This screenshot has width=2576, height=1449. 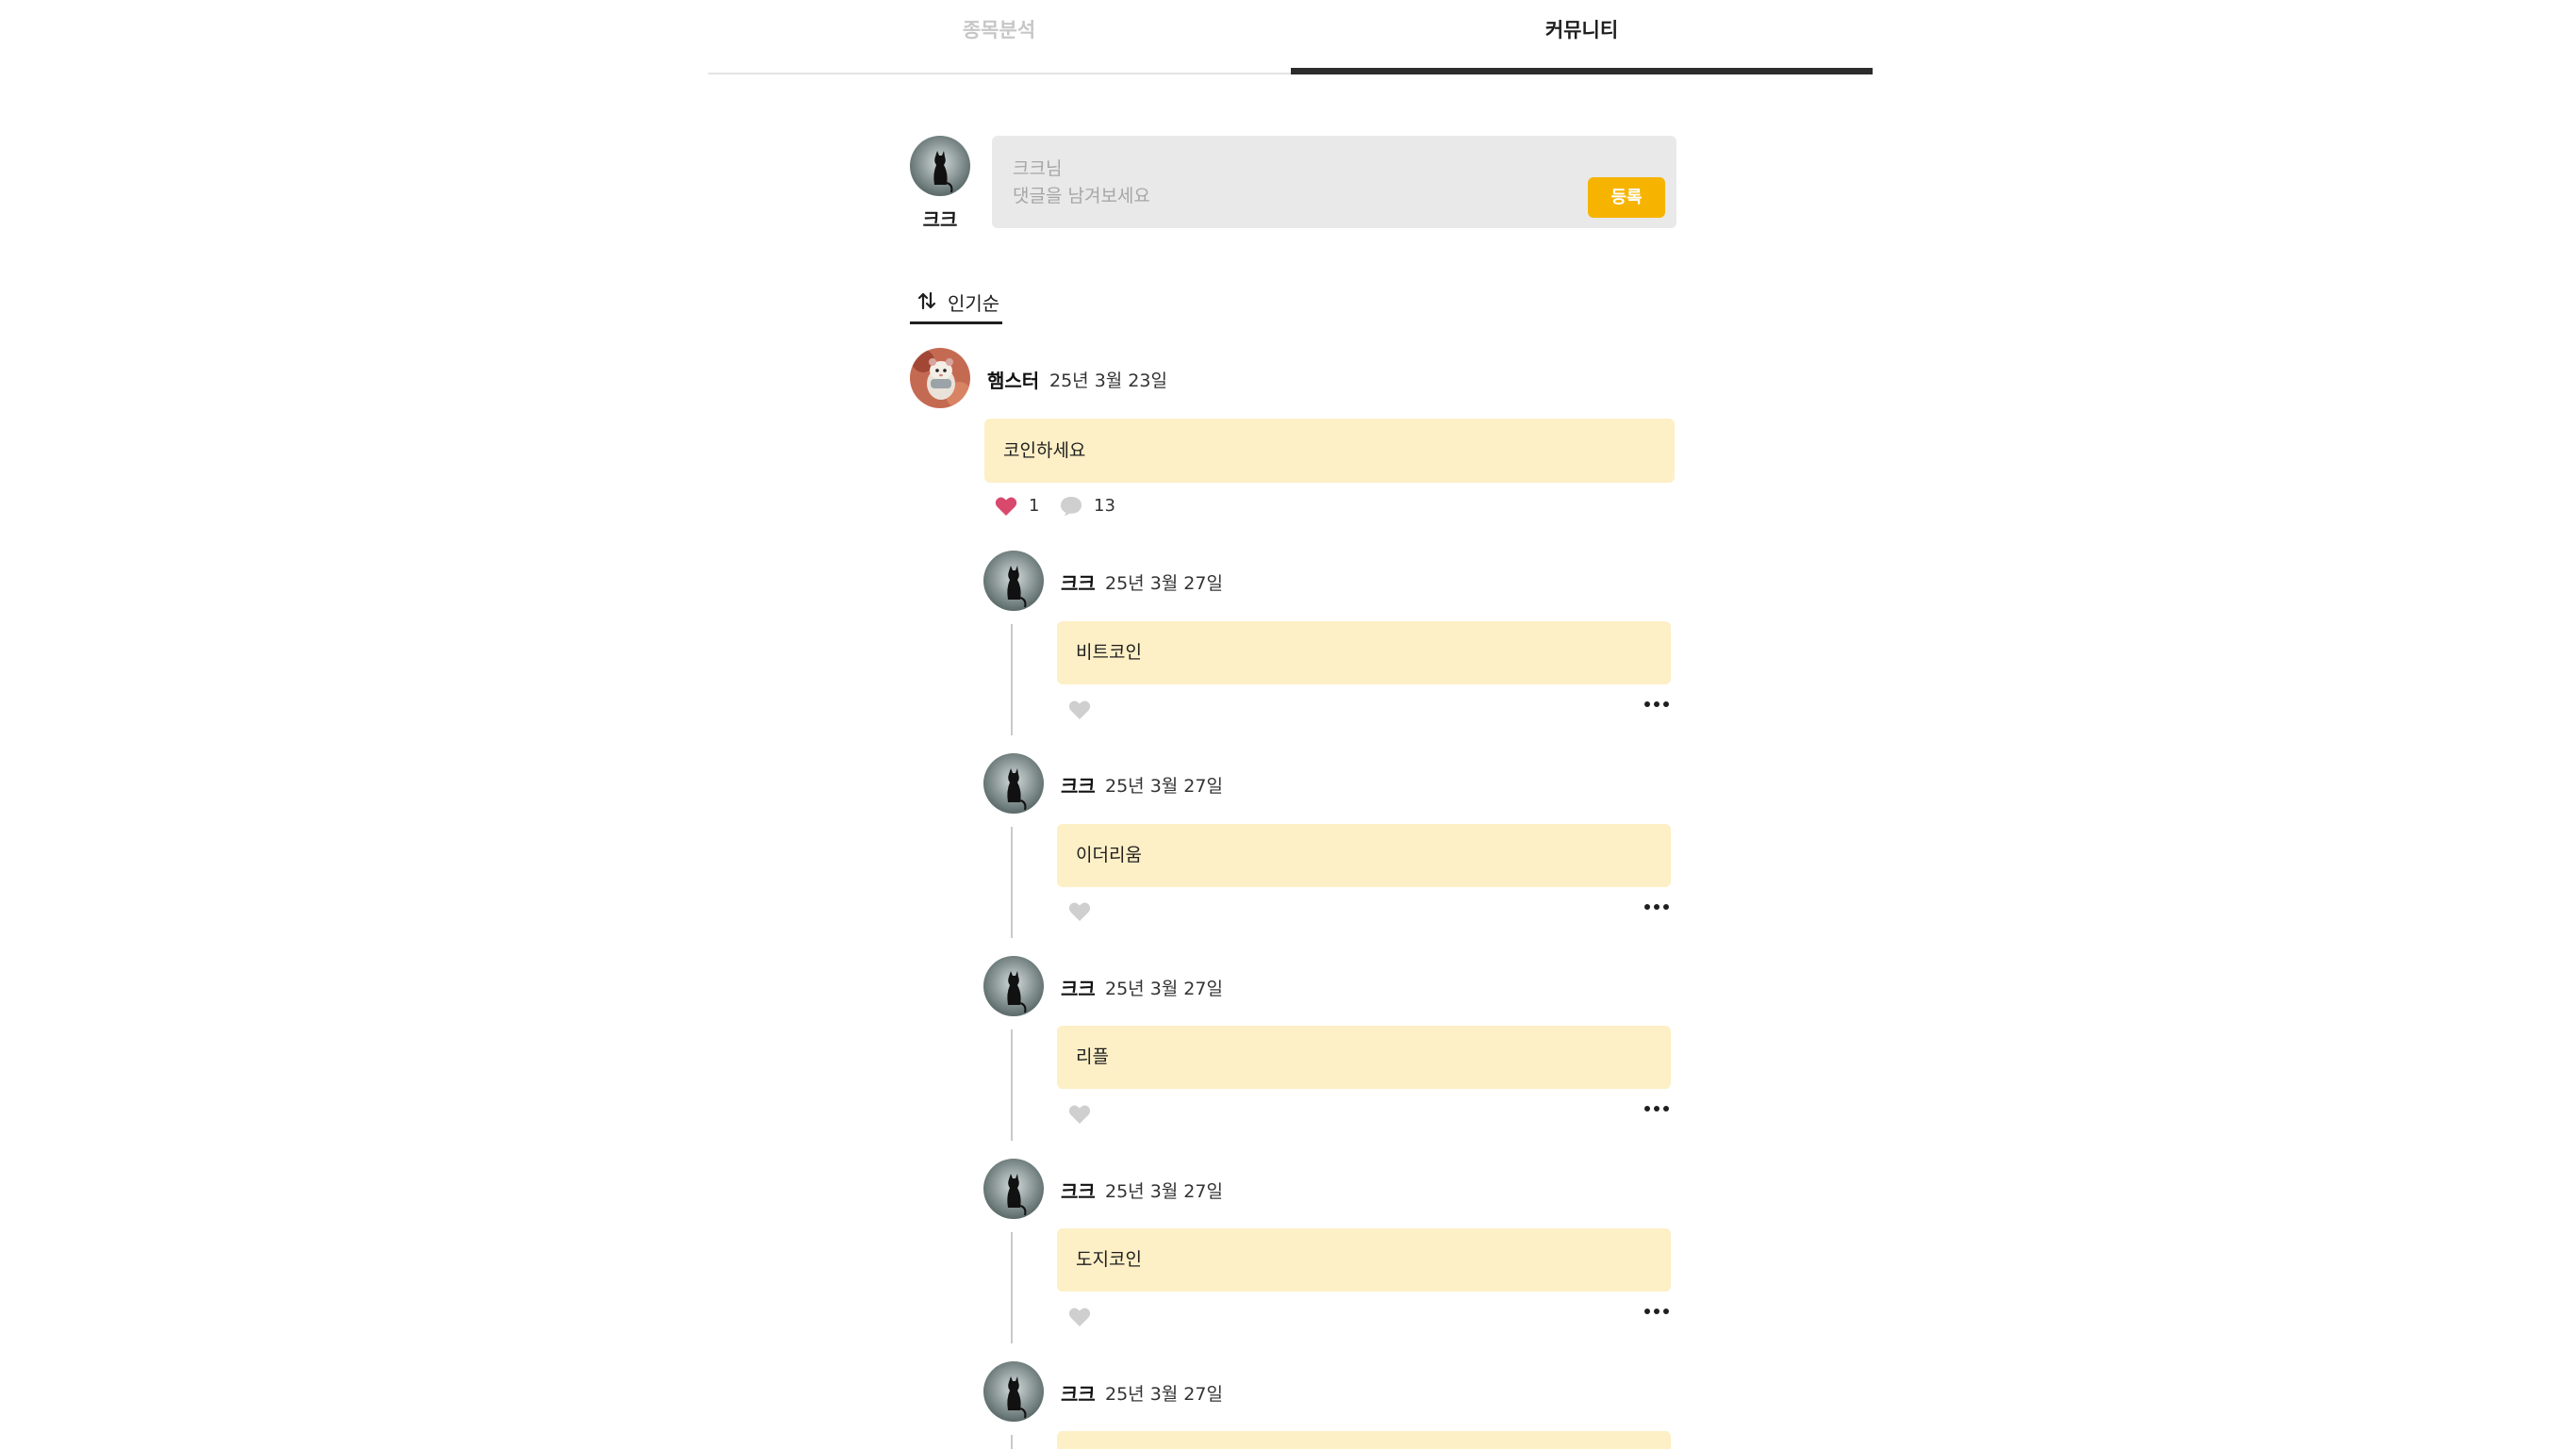 I want to click on reply-body: 리플, so click(x=1364, y=1058).